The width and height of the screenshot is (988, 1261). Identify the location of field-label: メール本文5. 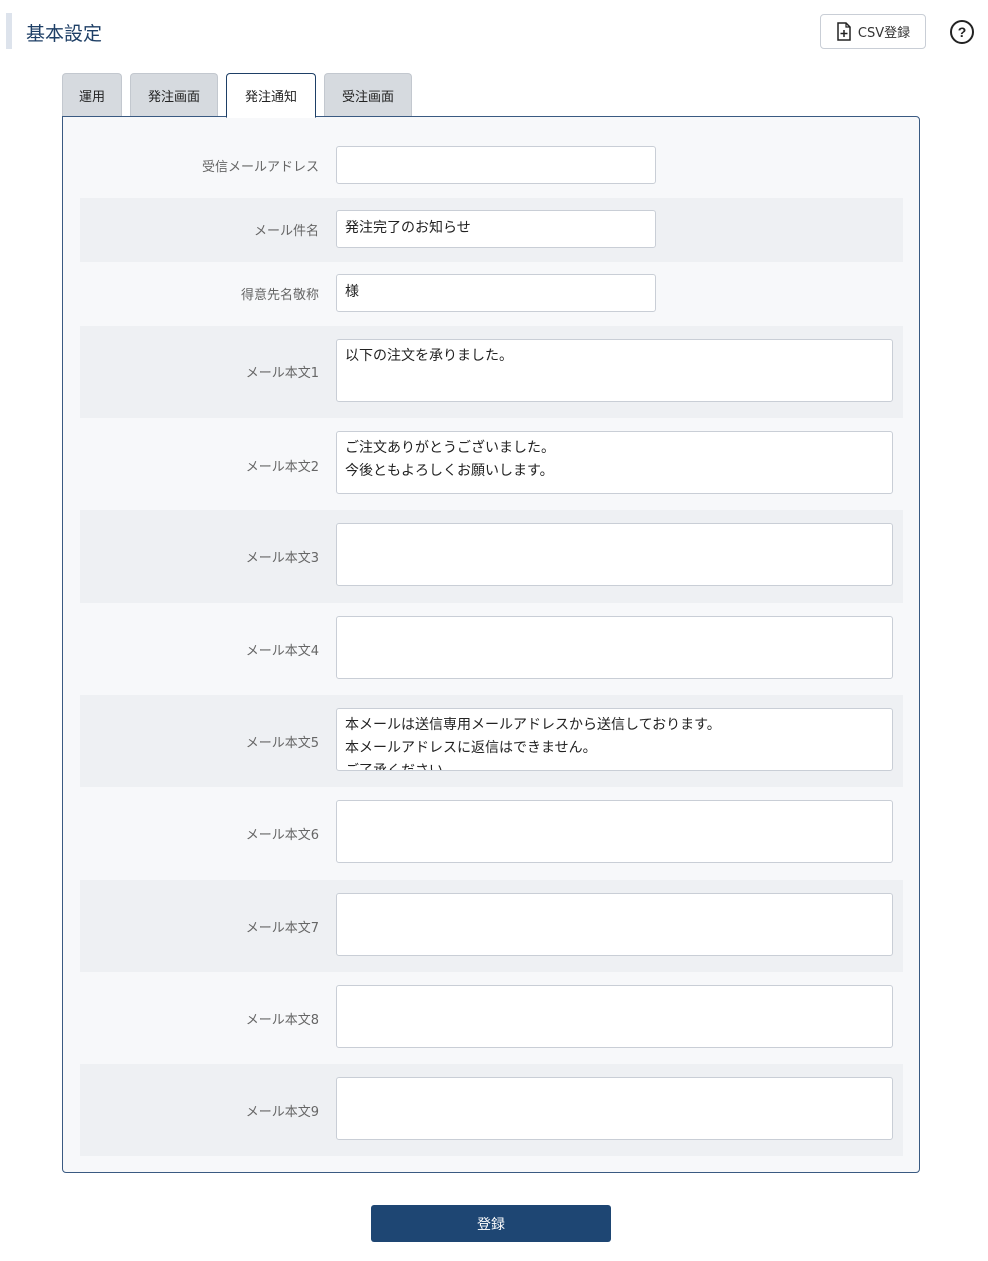
(282, 743).